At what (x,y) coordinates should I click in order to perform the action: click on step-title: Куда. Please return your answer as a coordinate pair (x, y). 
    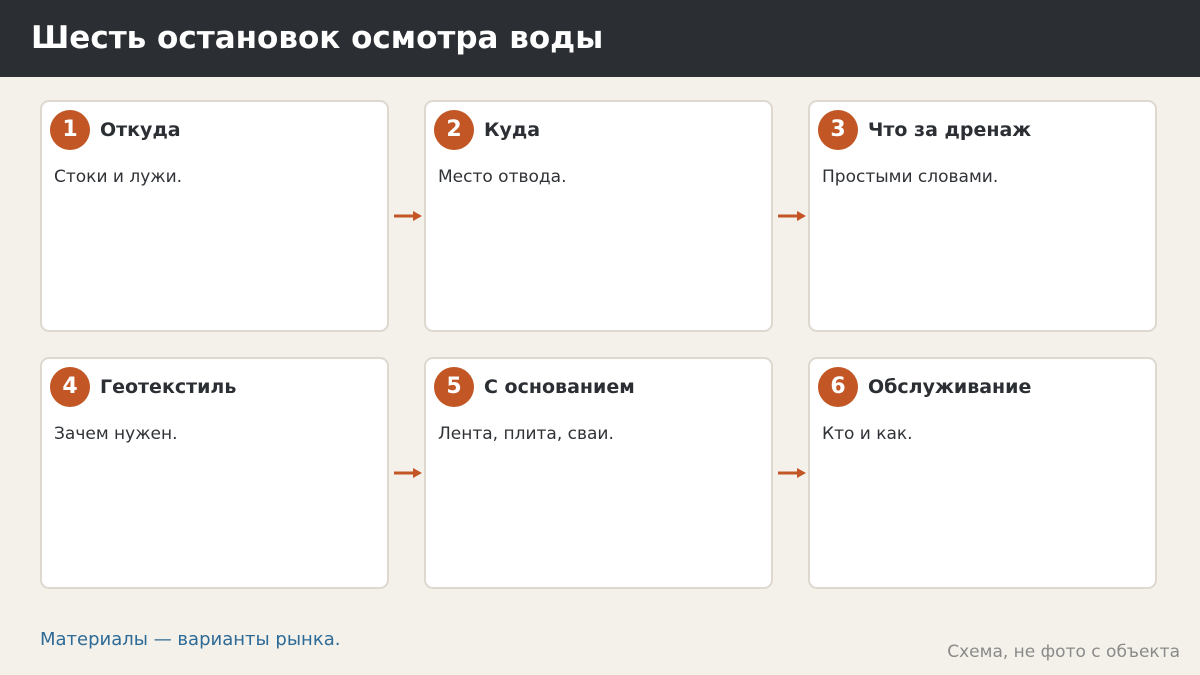
    Looking at the image, I should click on (512, 130).